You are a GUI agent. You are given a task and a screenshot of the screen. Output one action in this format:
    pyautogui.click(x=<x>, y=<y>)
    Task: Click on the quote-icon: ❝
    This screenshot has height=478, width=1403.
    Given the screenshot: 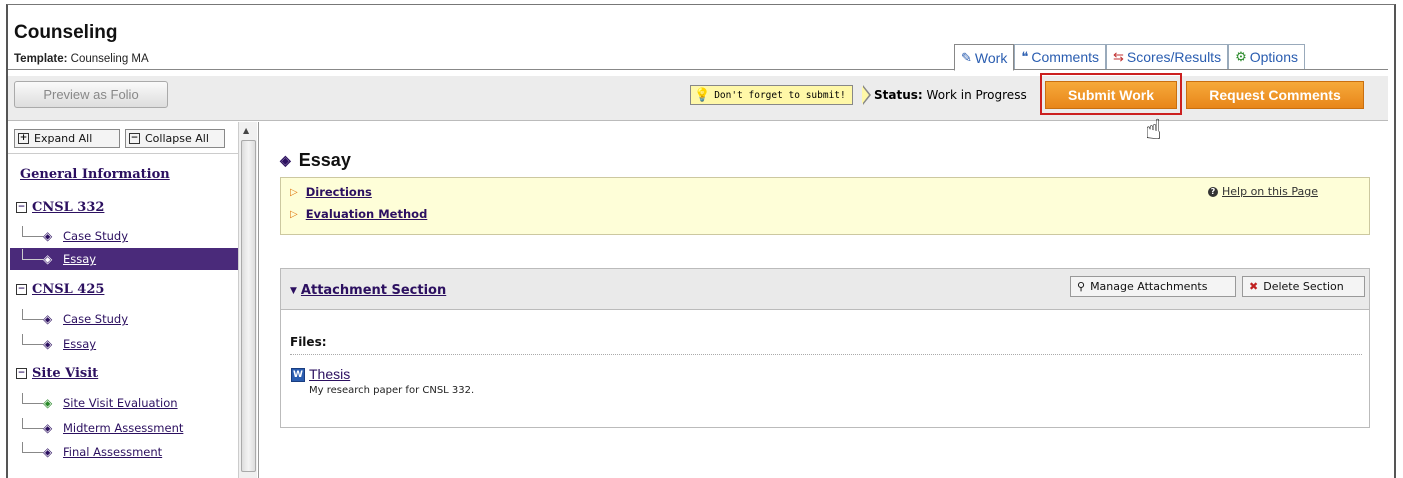 What is the action you would take?
    pyautogui.click(x=1025, y=56)
    